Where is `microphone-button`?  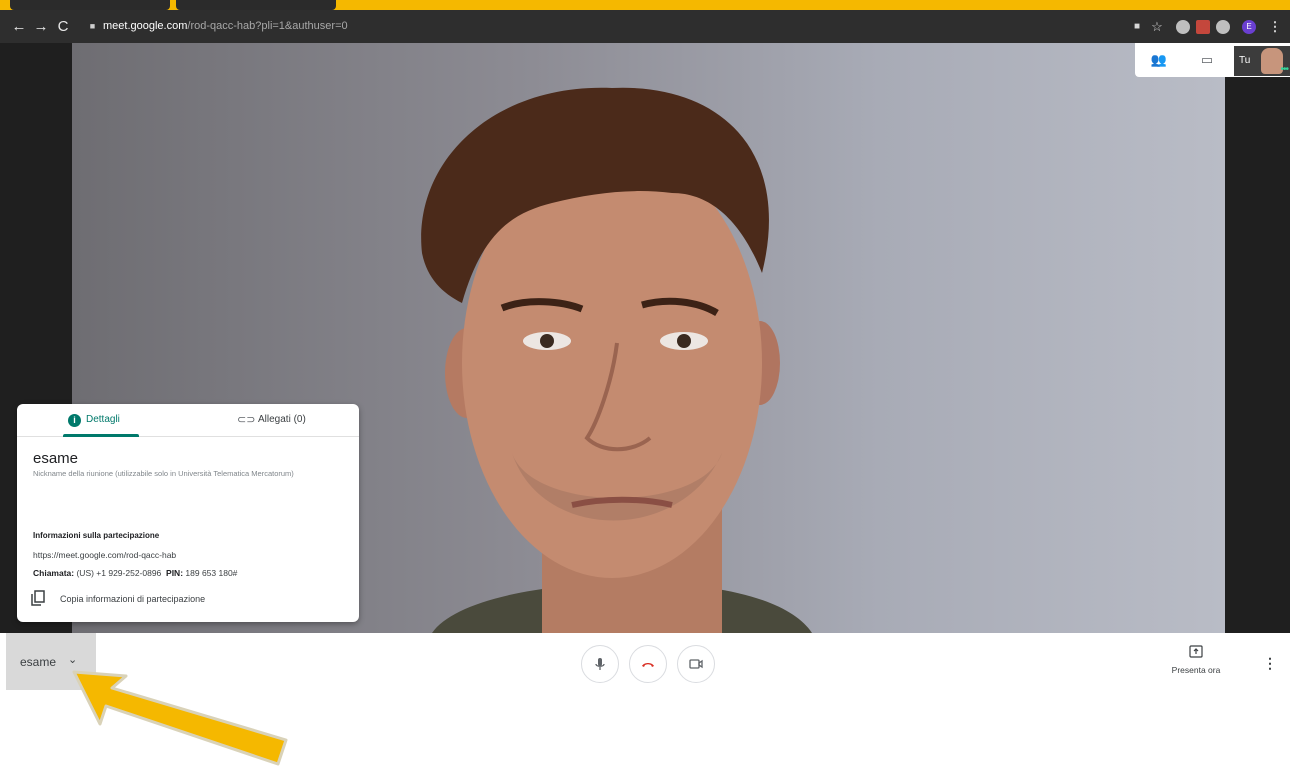
microphone-button is located at coordinates (600, 664).